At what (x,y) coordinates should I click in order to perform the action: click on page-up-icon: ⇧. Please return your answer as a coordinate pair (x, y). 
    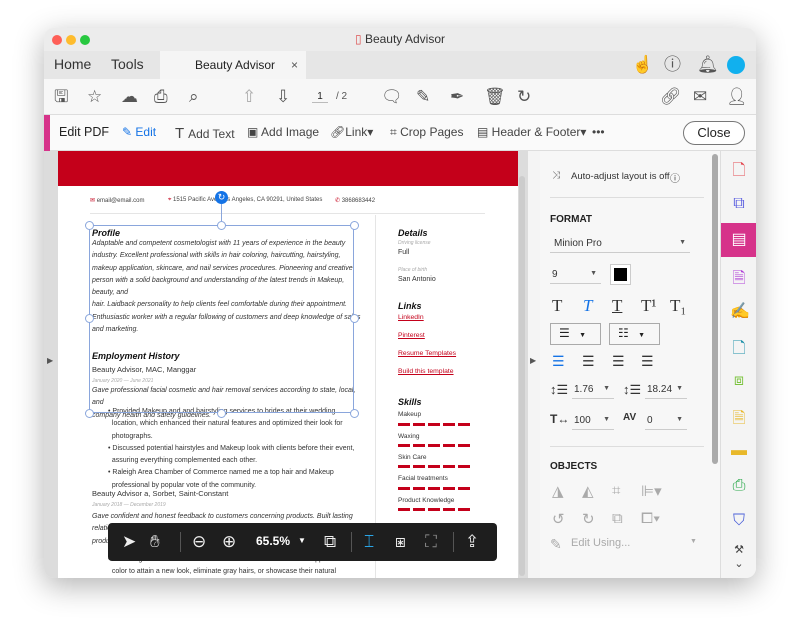
    Looking at the image, I should click on (249, 97).